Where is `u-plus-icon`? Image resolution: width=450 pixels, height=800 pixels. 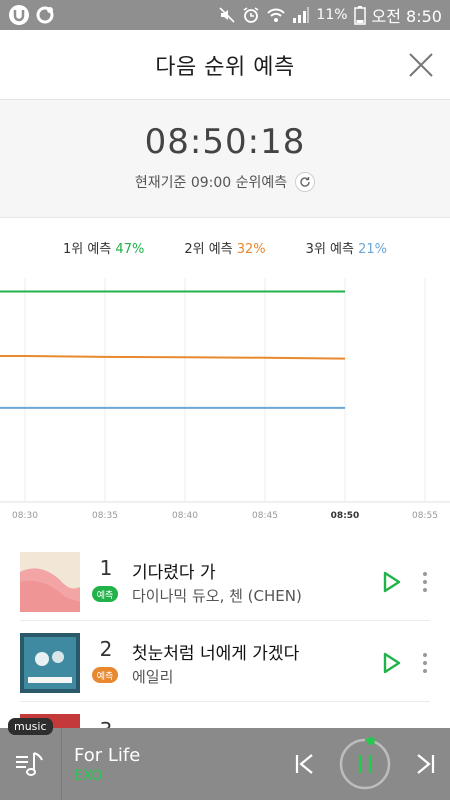
u-plus-icon is located at coordinates (19, 15).